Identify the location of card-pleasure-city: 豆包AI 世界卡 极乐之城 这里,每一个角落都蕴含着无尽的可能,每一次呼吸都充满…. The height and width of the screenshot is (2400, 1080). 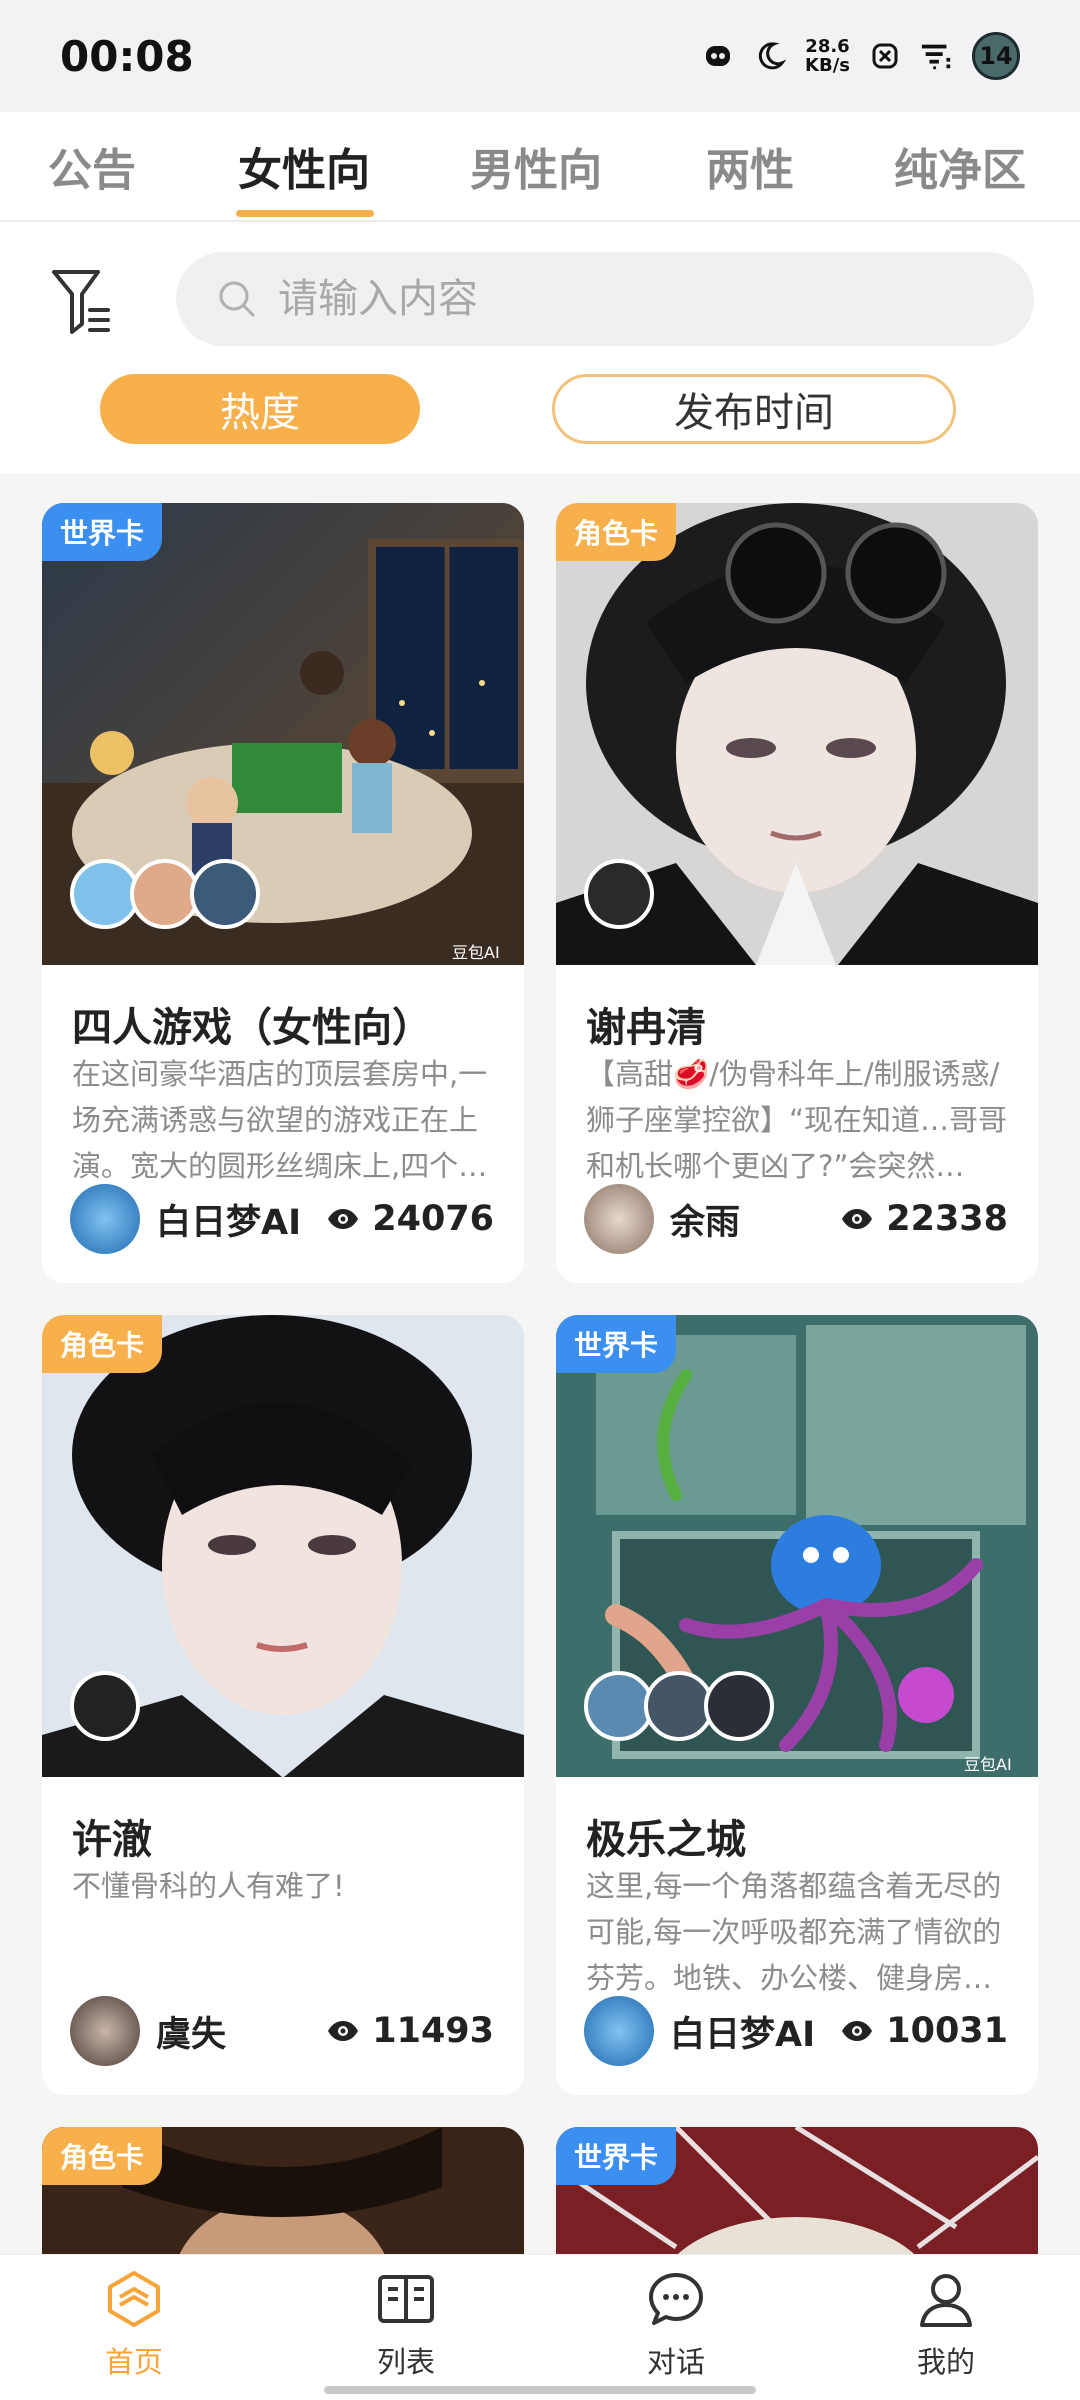
(797, 1705).